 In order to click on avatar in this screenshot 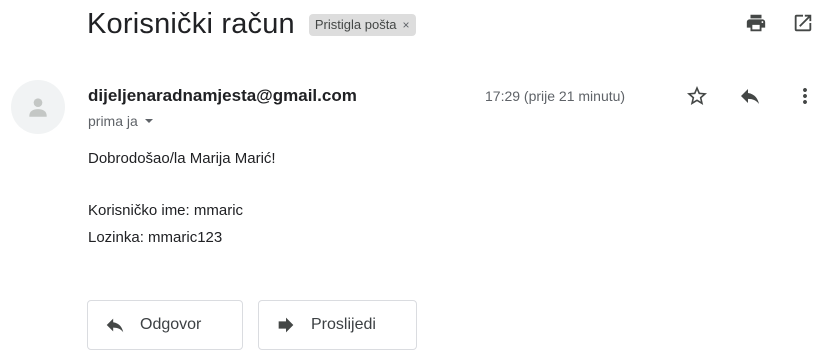, I will do `click(38, 107)`.